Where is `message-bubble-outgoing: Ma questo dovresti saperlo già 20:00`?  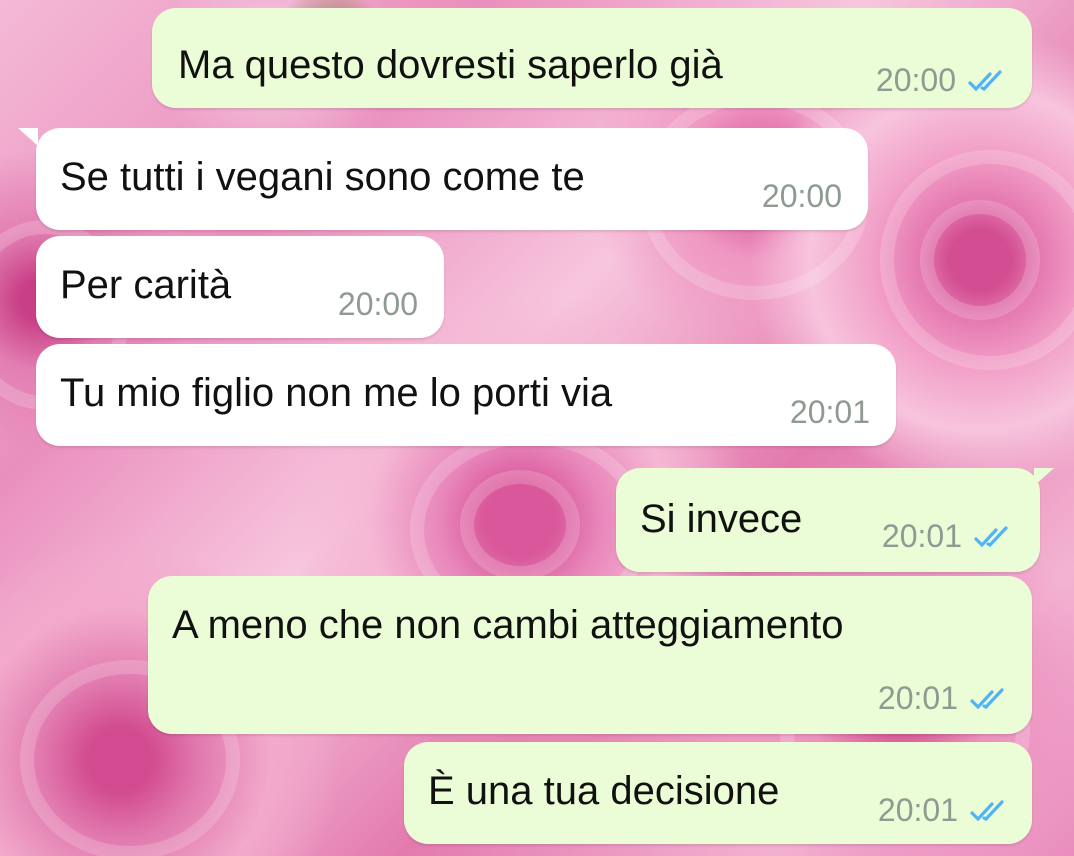 message-bubble-outgoing: Ma questo dovresti saperlo già 20:00 is located at coordinates (592, 58).